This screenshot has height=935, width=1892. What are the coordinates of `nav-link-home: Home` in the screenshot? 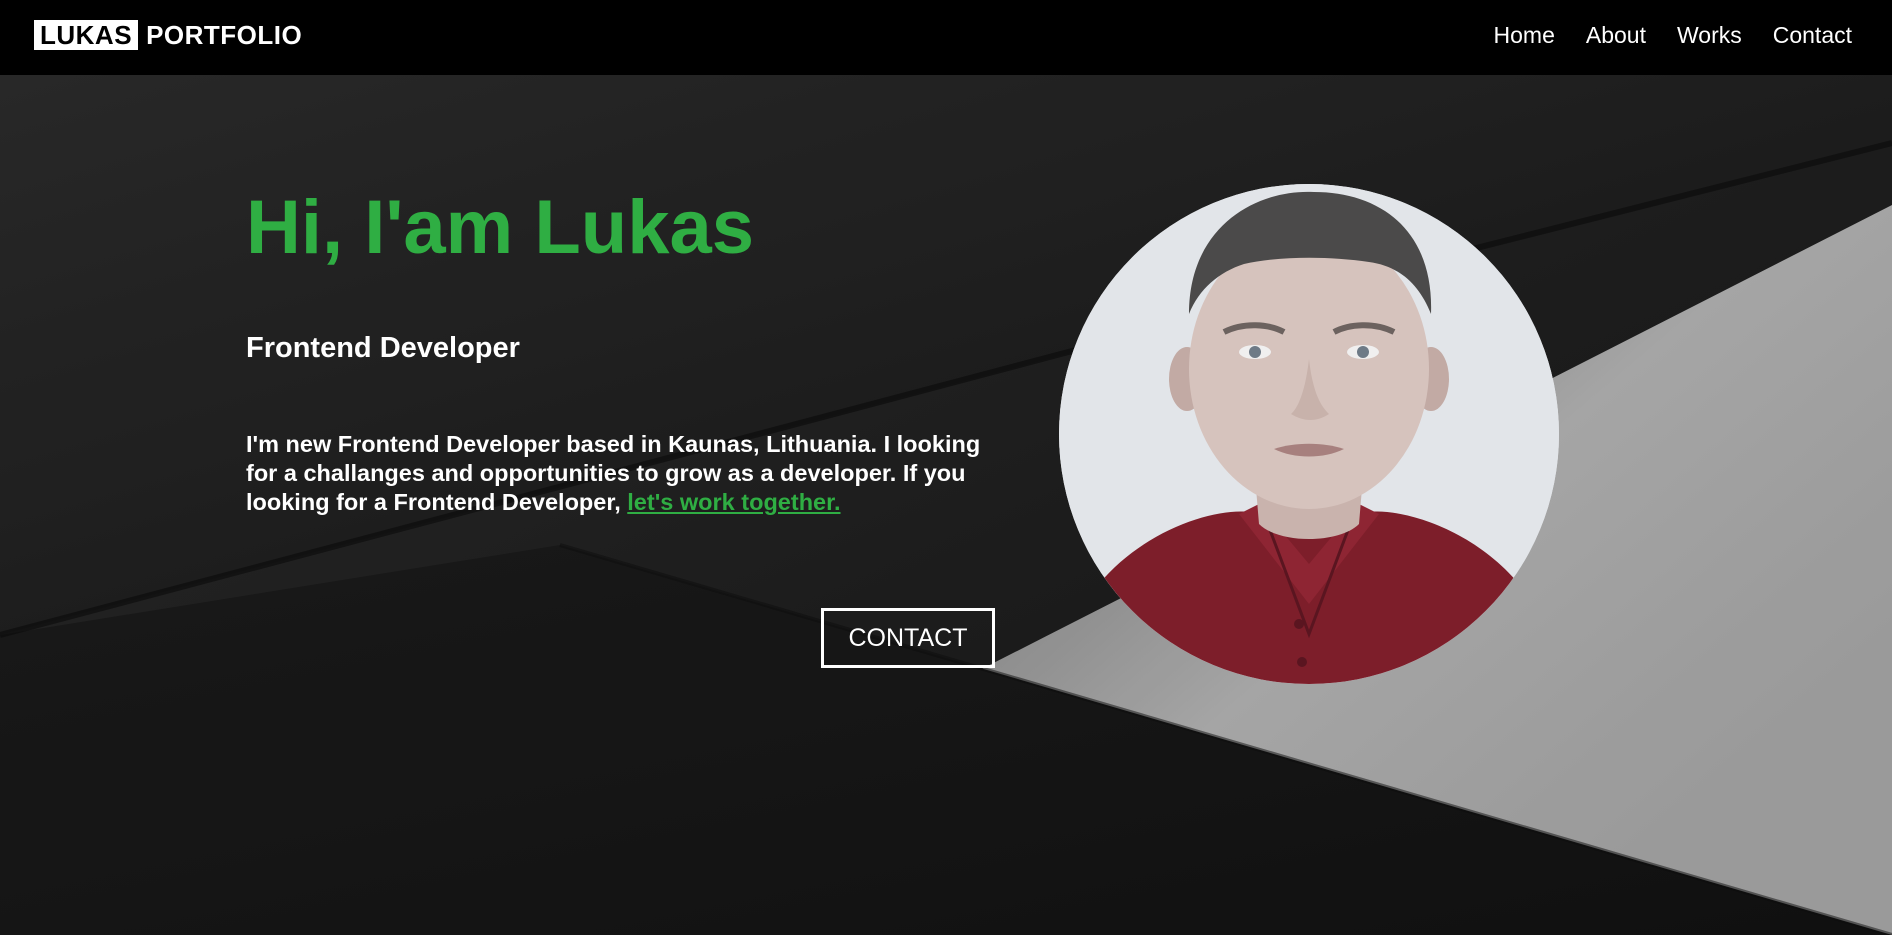 It's located at (1524, 35).